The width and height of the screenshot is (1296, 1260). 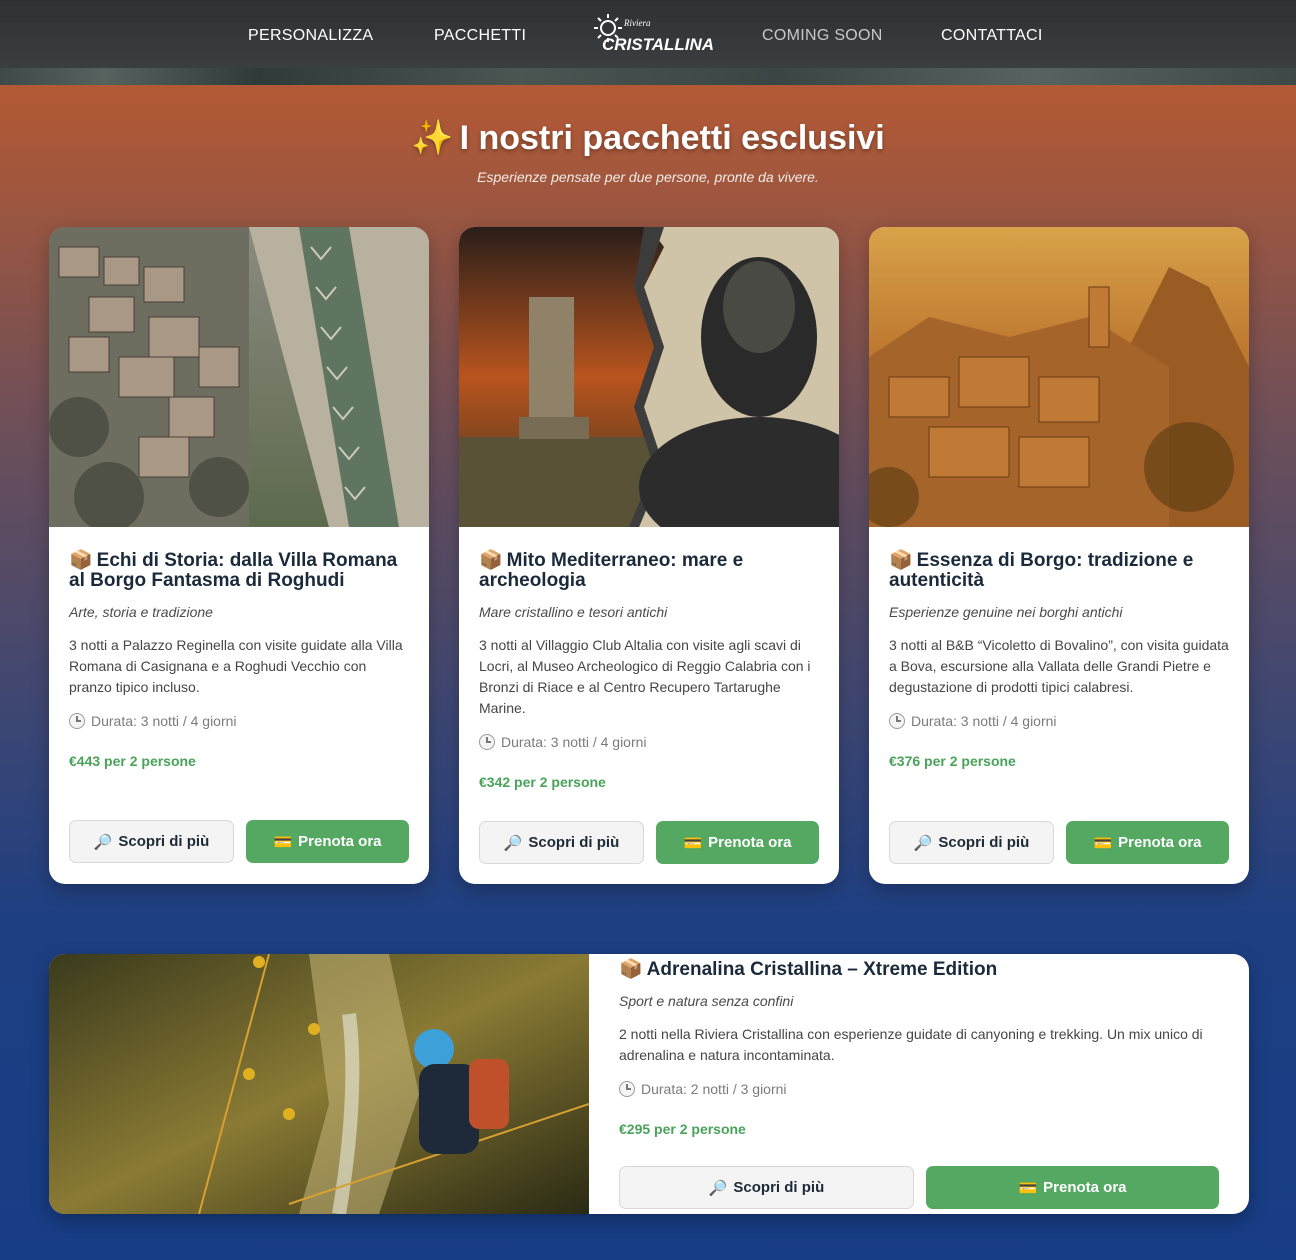 I want to click on package-image-borgo, so click(x=1059, y=377).